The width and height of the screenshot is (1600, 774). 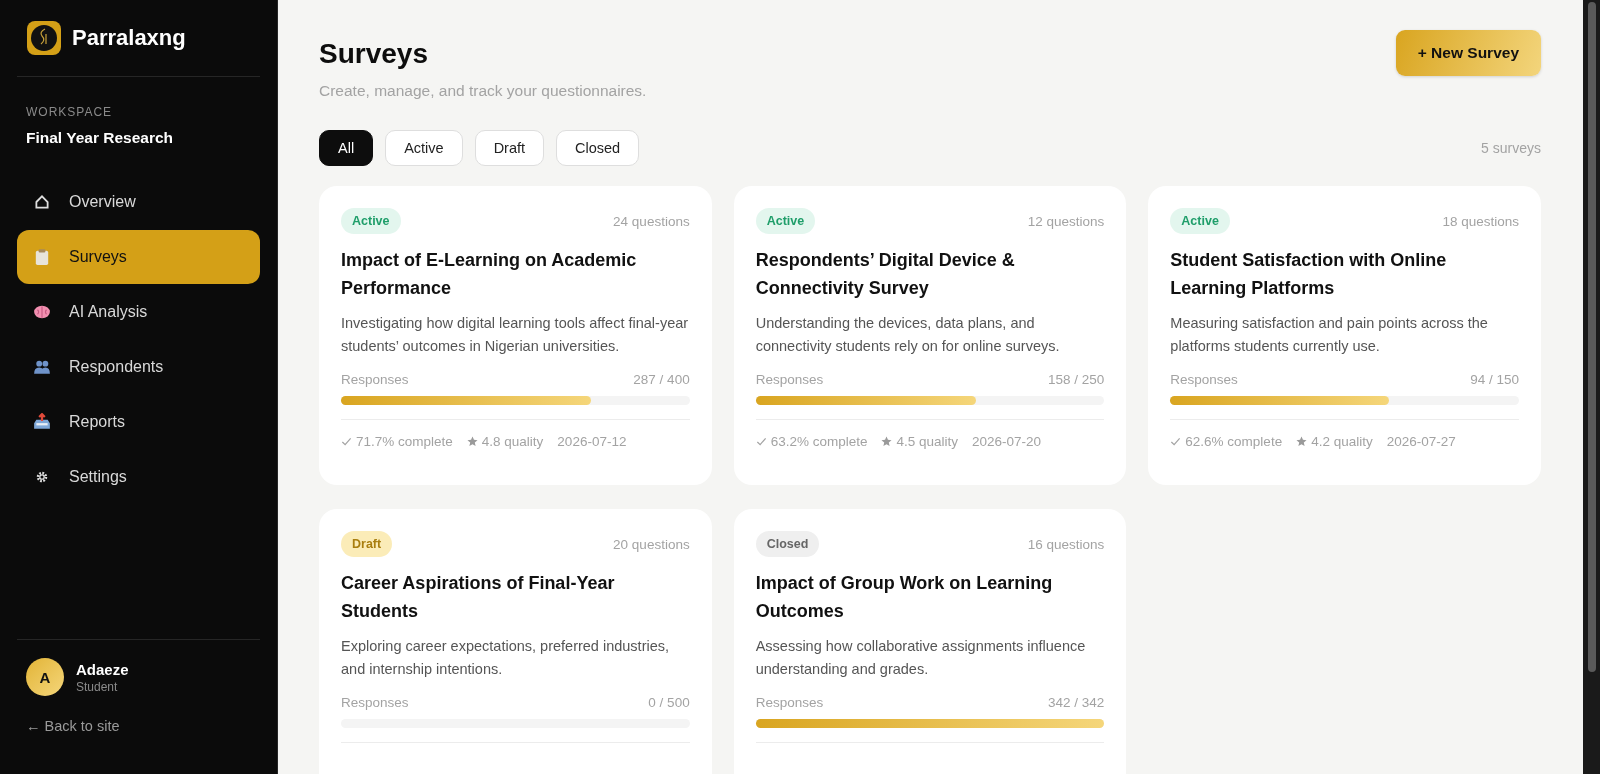 I want to click on back-link: ← Back to site, so click(x=73, y=726).